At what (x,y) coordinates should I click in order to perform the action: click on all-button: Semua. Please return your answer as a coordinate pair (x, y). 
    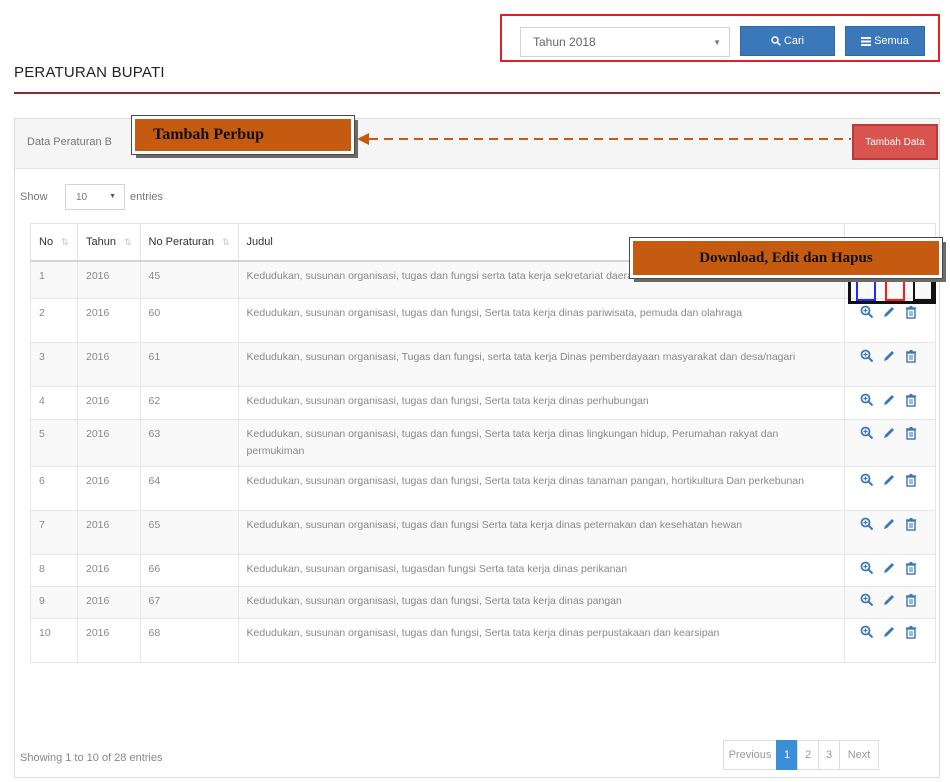
    Looking at the image, I should click on (885, 41).